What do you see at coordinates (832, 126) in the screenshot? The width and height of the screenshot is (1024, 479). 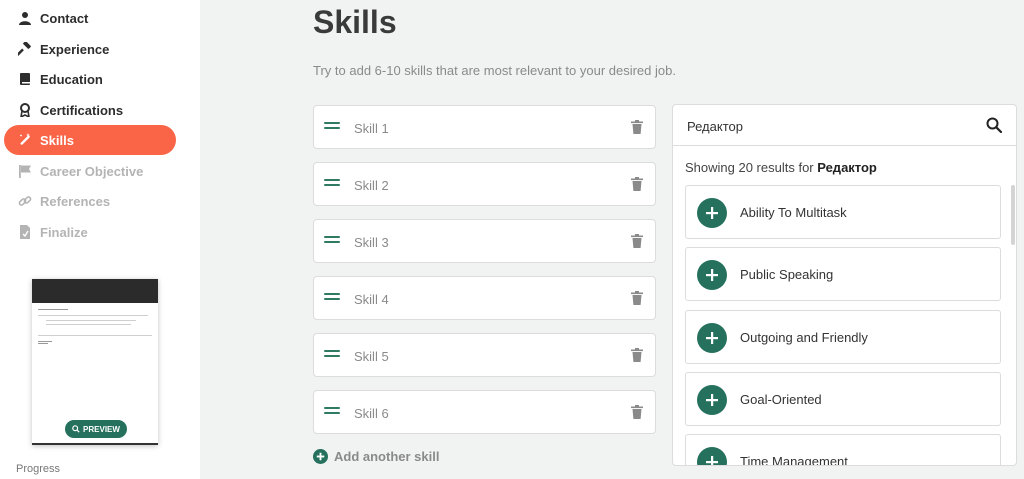 I see `search-input` at bounding box center [832, 126].